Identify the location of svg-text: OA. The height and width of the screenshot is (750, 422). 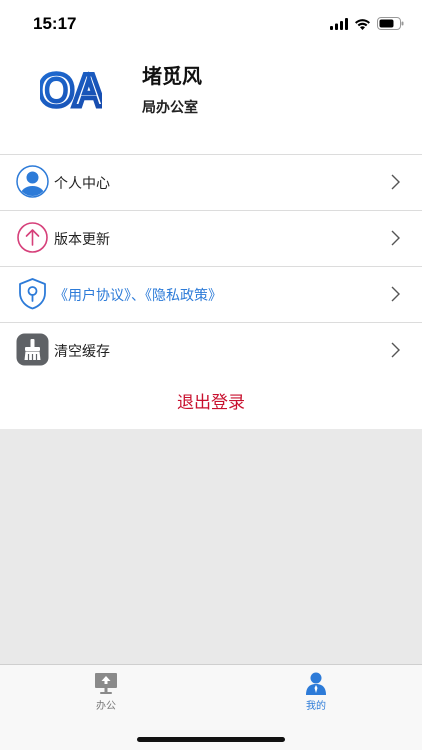
(71, 89).